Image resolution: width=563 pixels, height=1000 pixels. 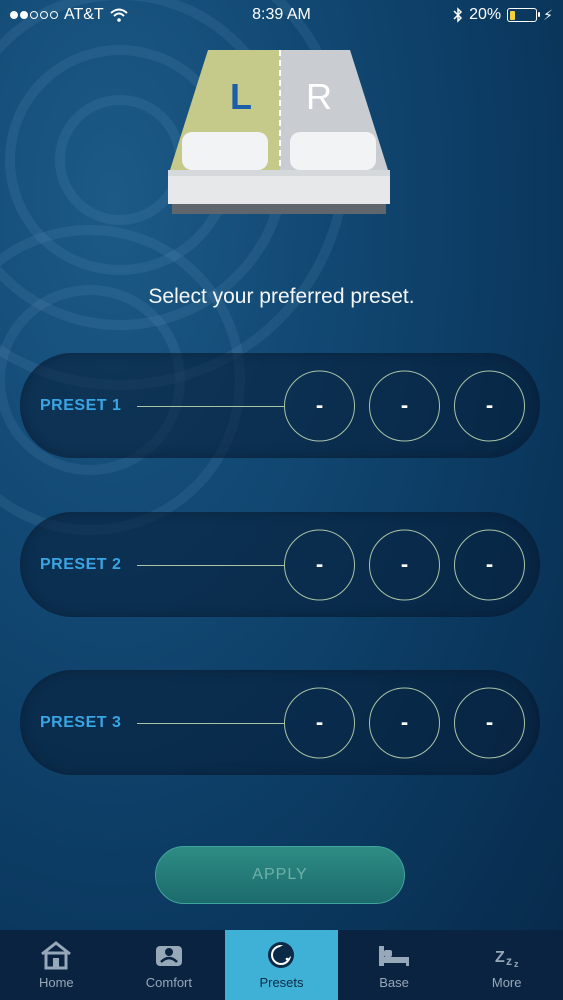 What do you see at coordinates (281, 296) in the screenshot?
I see `instruction-text: Select your preferred preset.` at bounding box center [281, 296].